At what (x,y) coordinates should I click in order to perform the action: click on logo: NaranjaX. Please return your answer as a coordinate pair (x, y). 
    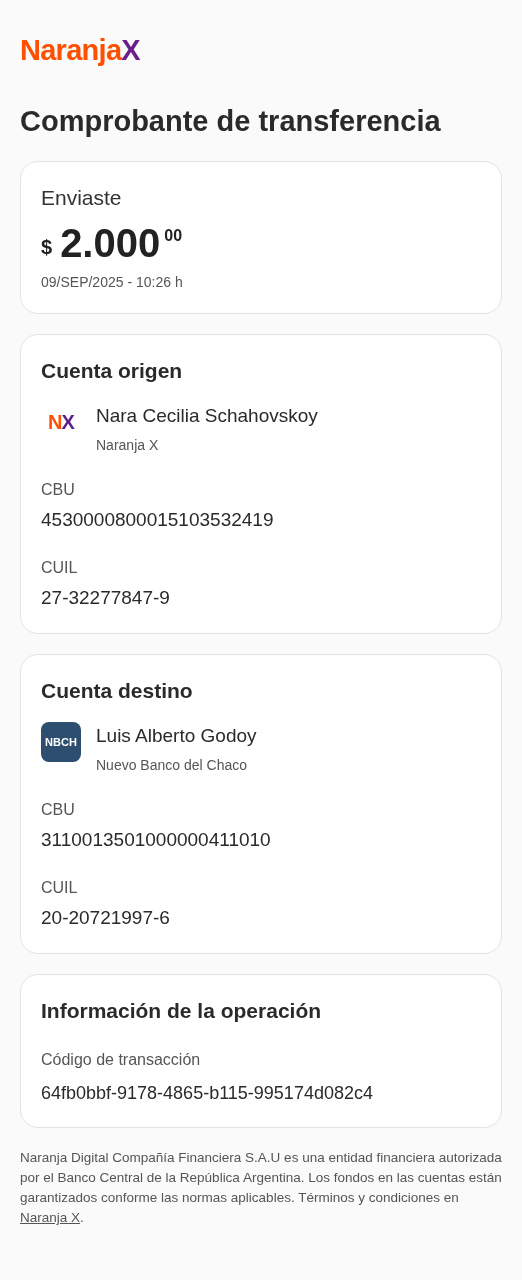
    Looking at the image, I should click on (80, 50).